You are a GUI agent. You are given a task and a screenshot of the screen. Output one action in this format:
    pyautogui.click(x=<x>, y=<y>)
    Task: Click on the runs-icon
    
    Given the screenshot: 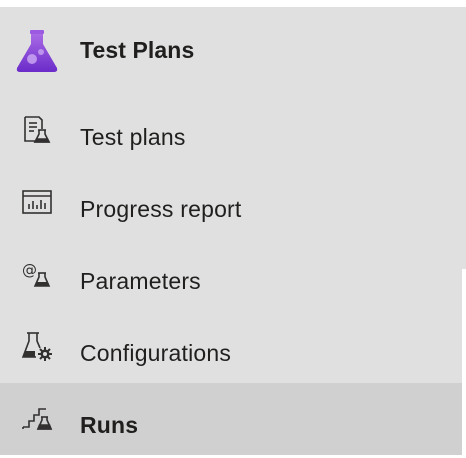 What is the action you would take?
    pyautogui.click(x=37, y=418)
    